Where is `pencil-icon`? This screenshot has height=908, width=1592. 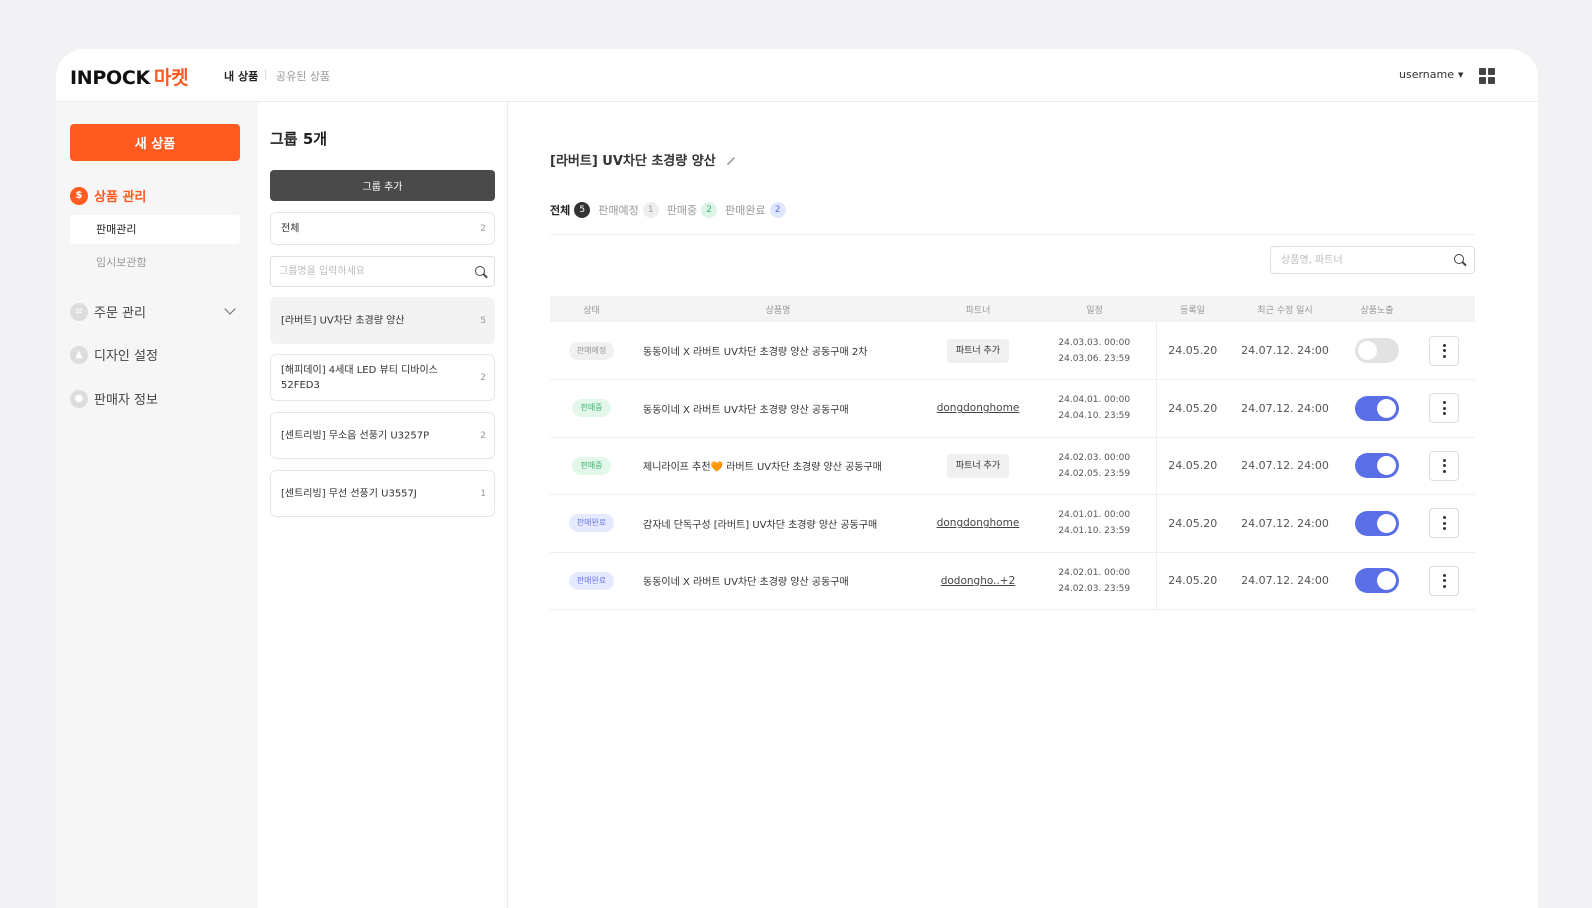 pencil-icon is located at coordinates (730, 160).